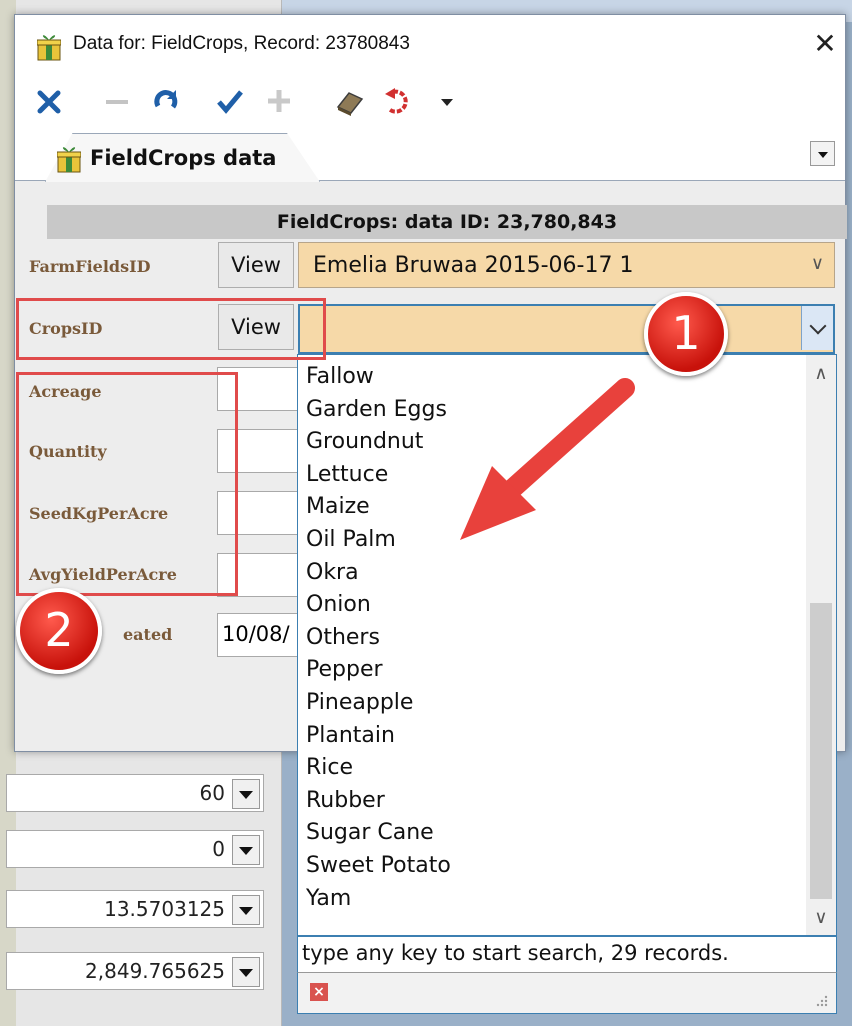  I want to click on add-icon, so click(279, 101).